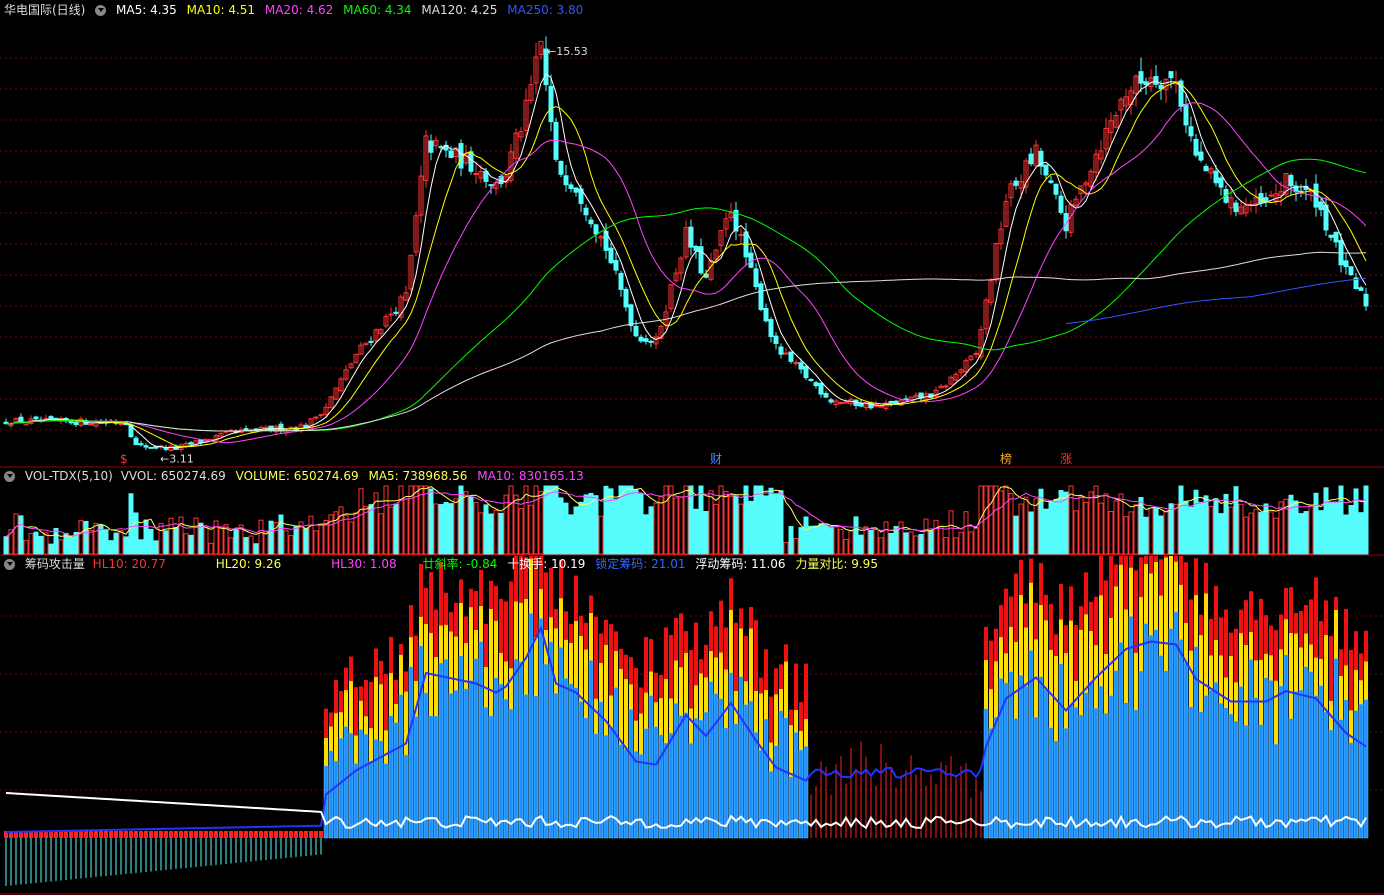 This screenshot has height=895, width=1384. I want to click on power-ratio-label: 力量对比: 9.95, so click(836, 564).